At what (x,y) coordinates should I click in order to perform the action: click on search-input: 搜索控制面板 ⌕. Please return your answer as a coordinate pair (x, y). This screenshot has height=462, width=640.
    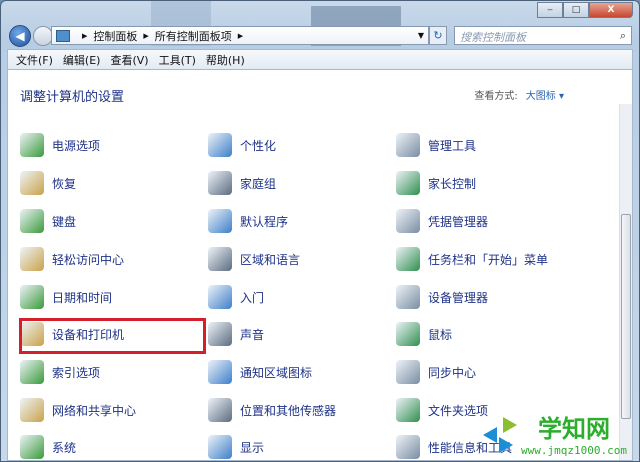
    Looking at the image, I should click on (543, 35).